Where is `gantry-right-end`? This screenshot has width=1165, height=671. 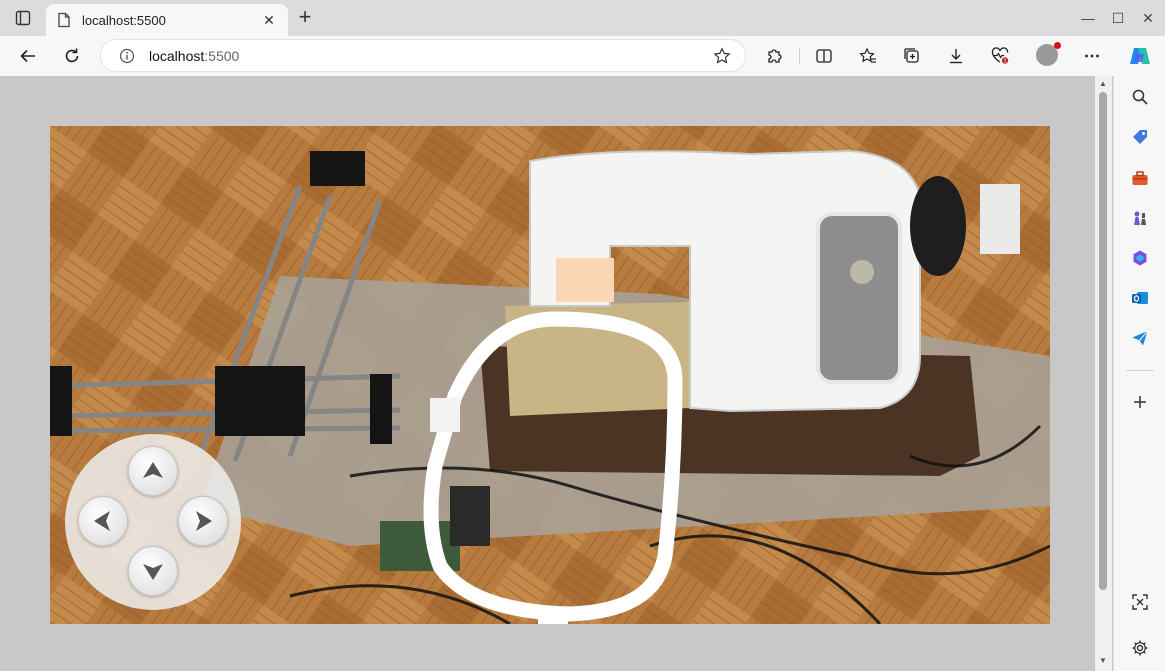 gantry-right-end is located at coordinates (381, 409).